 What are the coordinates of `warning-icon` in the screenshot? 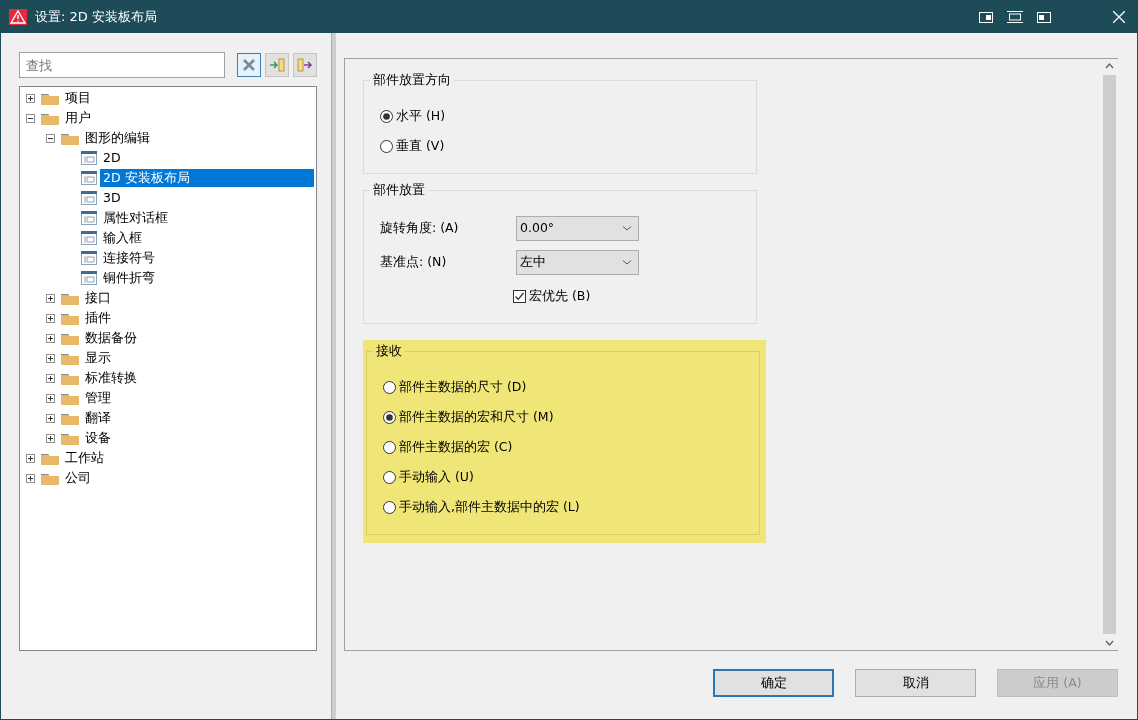 It's located at (18, 17).